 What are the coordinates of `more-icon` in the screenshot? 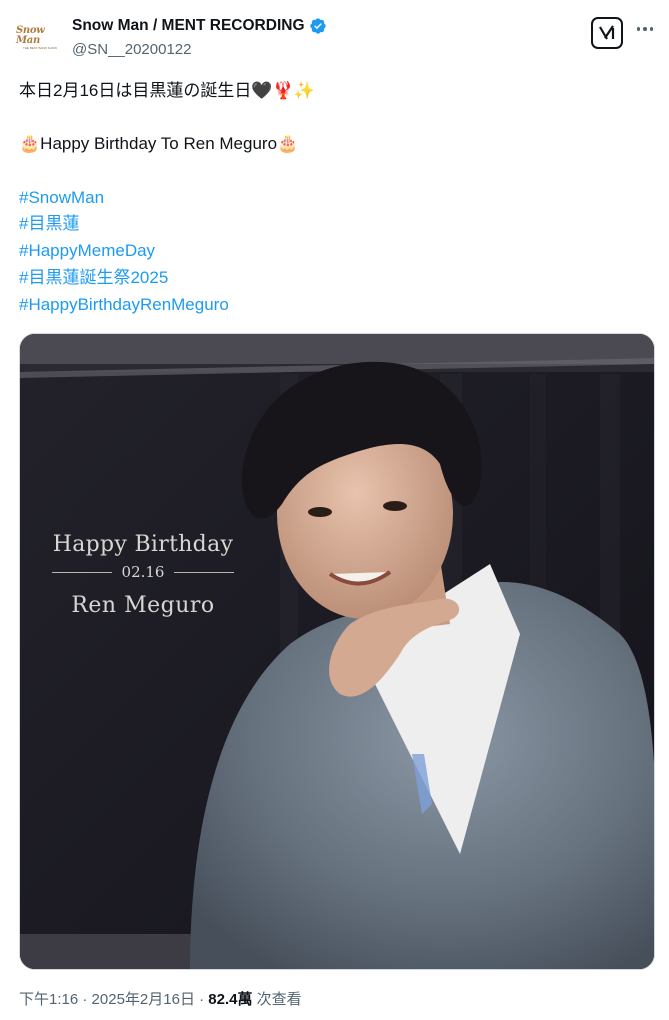 It's located at (645, 29).